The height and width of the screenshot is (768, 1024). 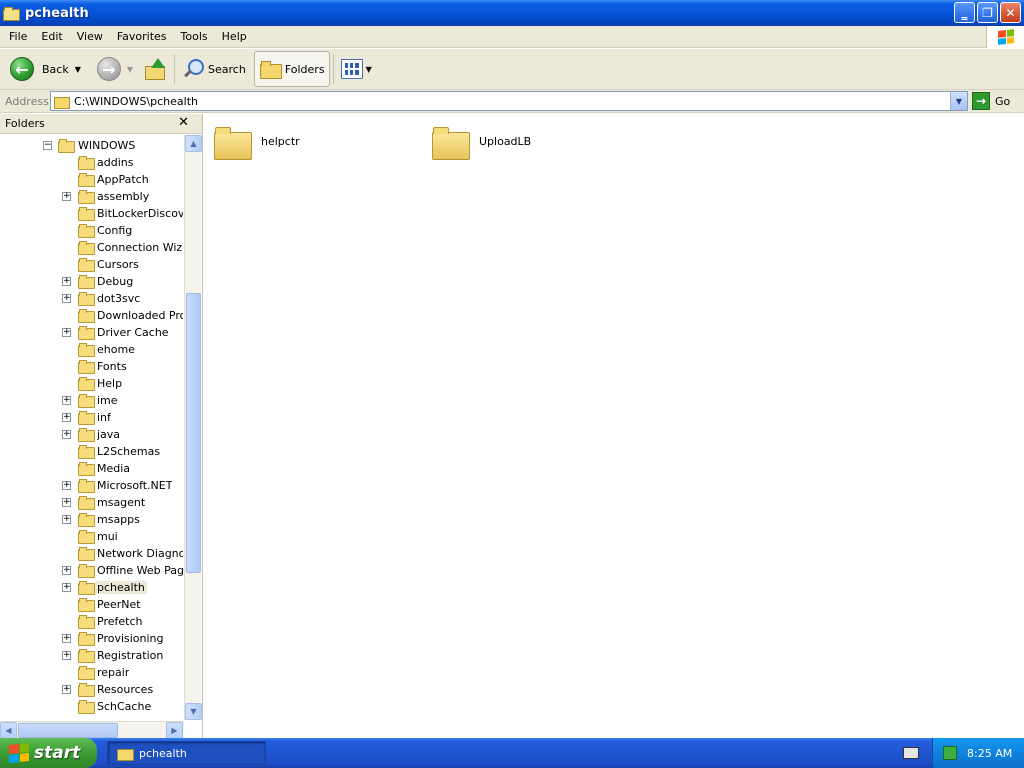 I want to click on tree-item: + Offline Web Pages, so click(x=92, y=570).